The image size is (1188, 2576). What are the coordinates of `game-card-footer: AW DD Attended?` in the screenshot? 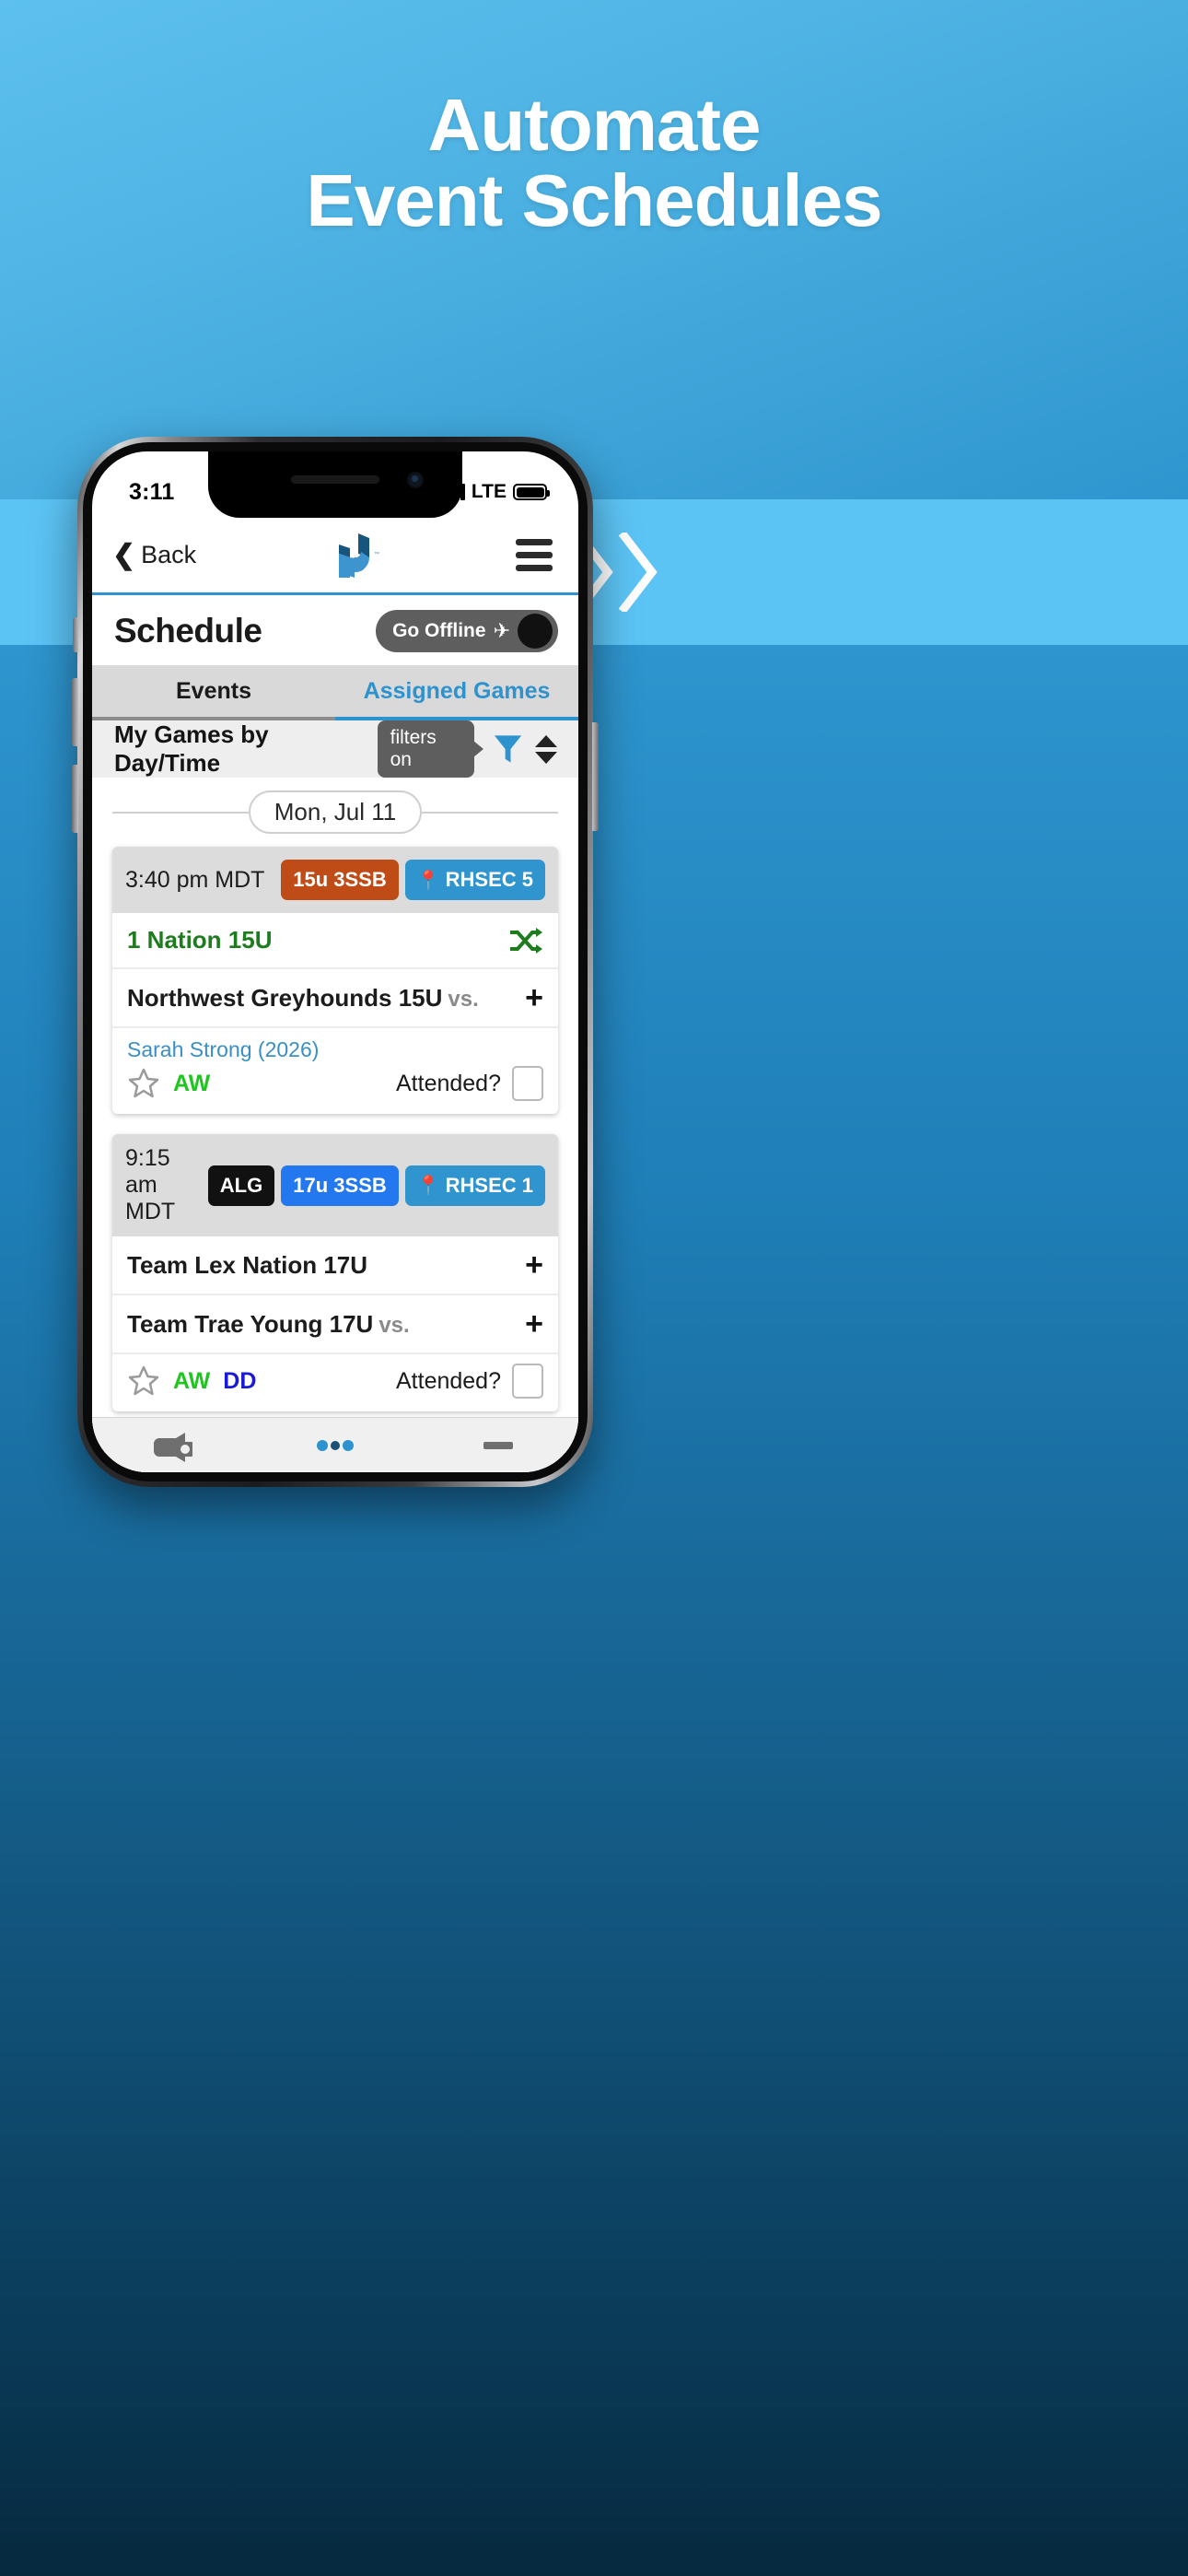 It's located at (335, 1382).